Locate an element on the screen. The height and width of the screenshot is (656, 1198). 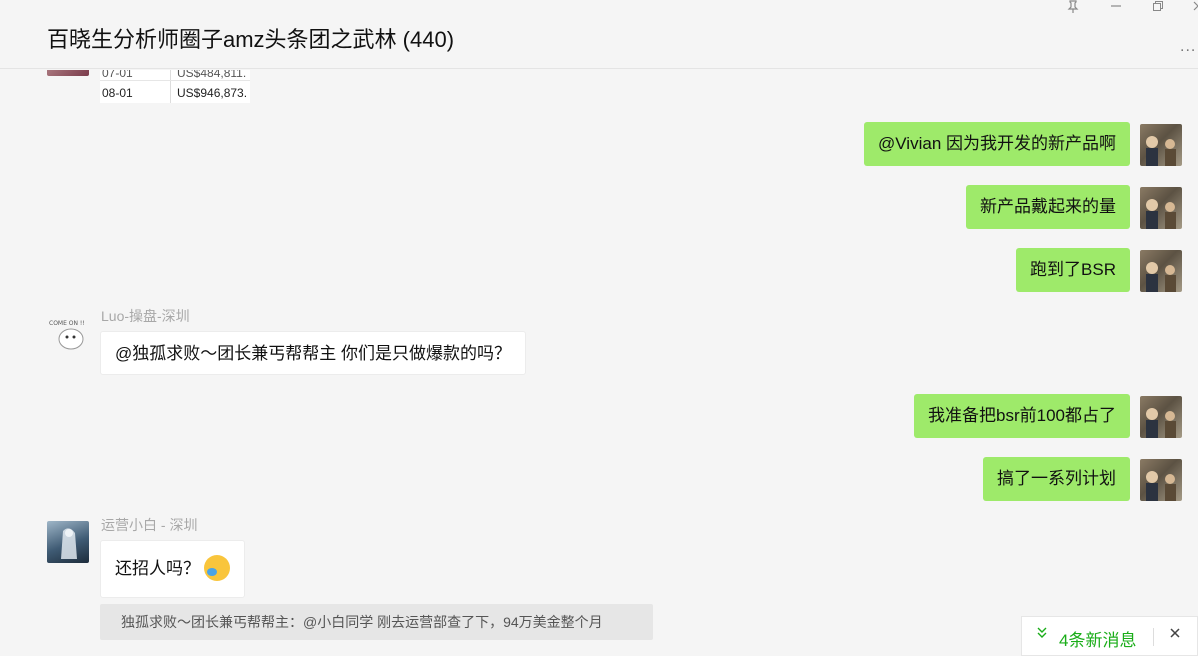
chevron-down-icon is located at coordinates (1042, 635).